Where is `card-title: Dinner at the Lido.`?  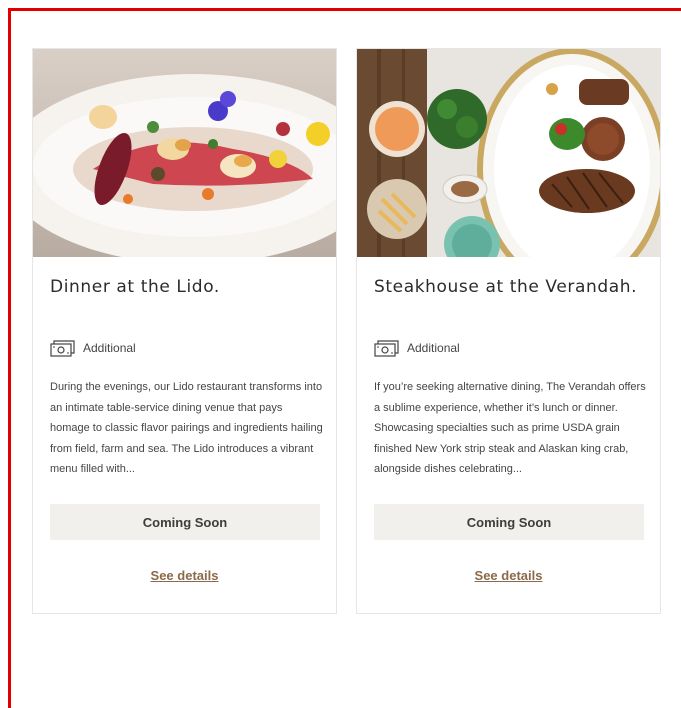
card-title: Dinner at the Lido. is located at coordinates (135, 287).